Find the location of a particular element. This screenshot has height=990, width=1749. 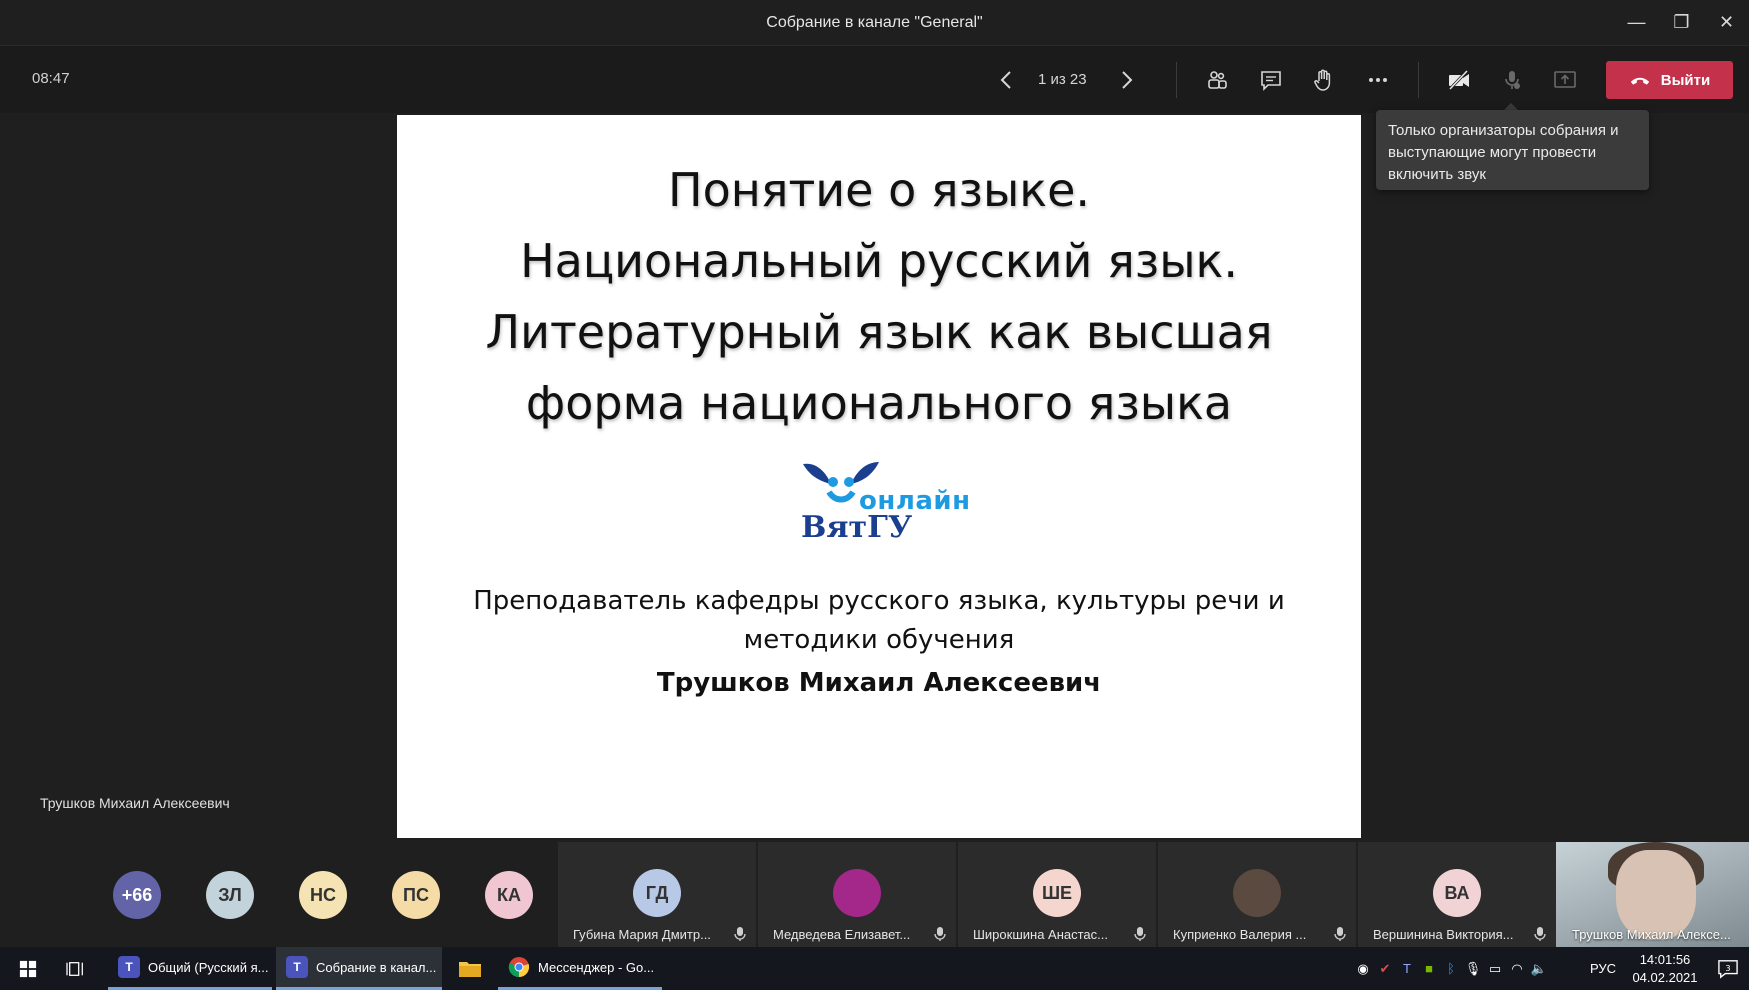

vyatgu-online-logo: онлайн ВятГУ is located at coordinates (891, 505).